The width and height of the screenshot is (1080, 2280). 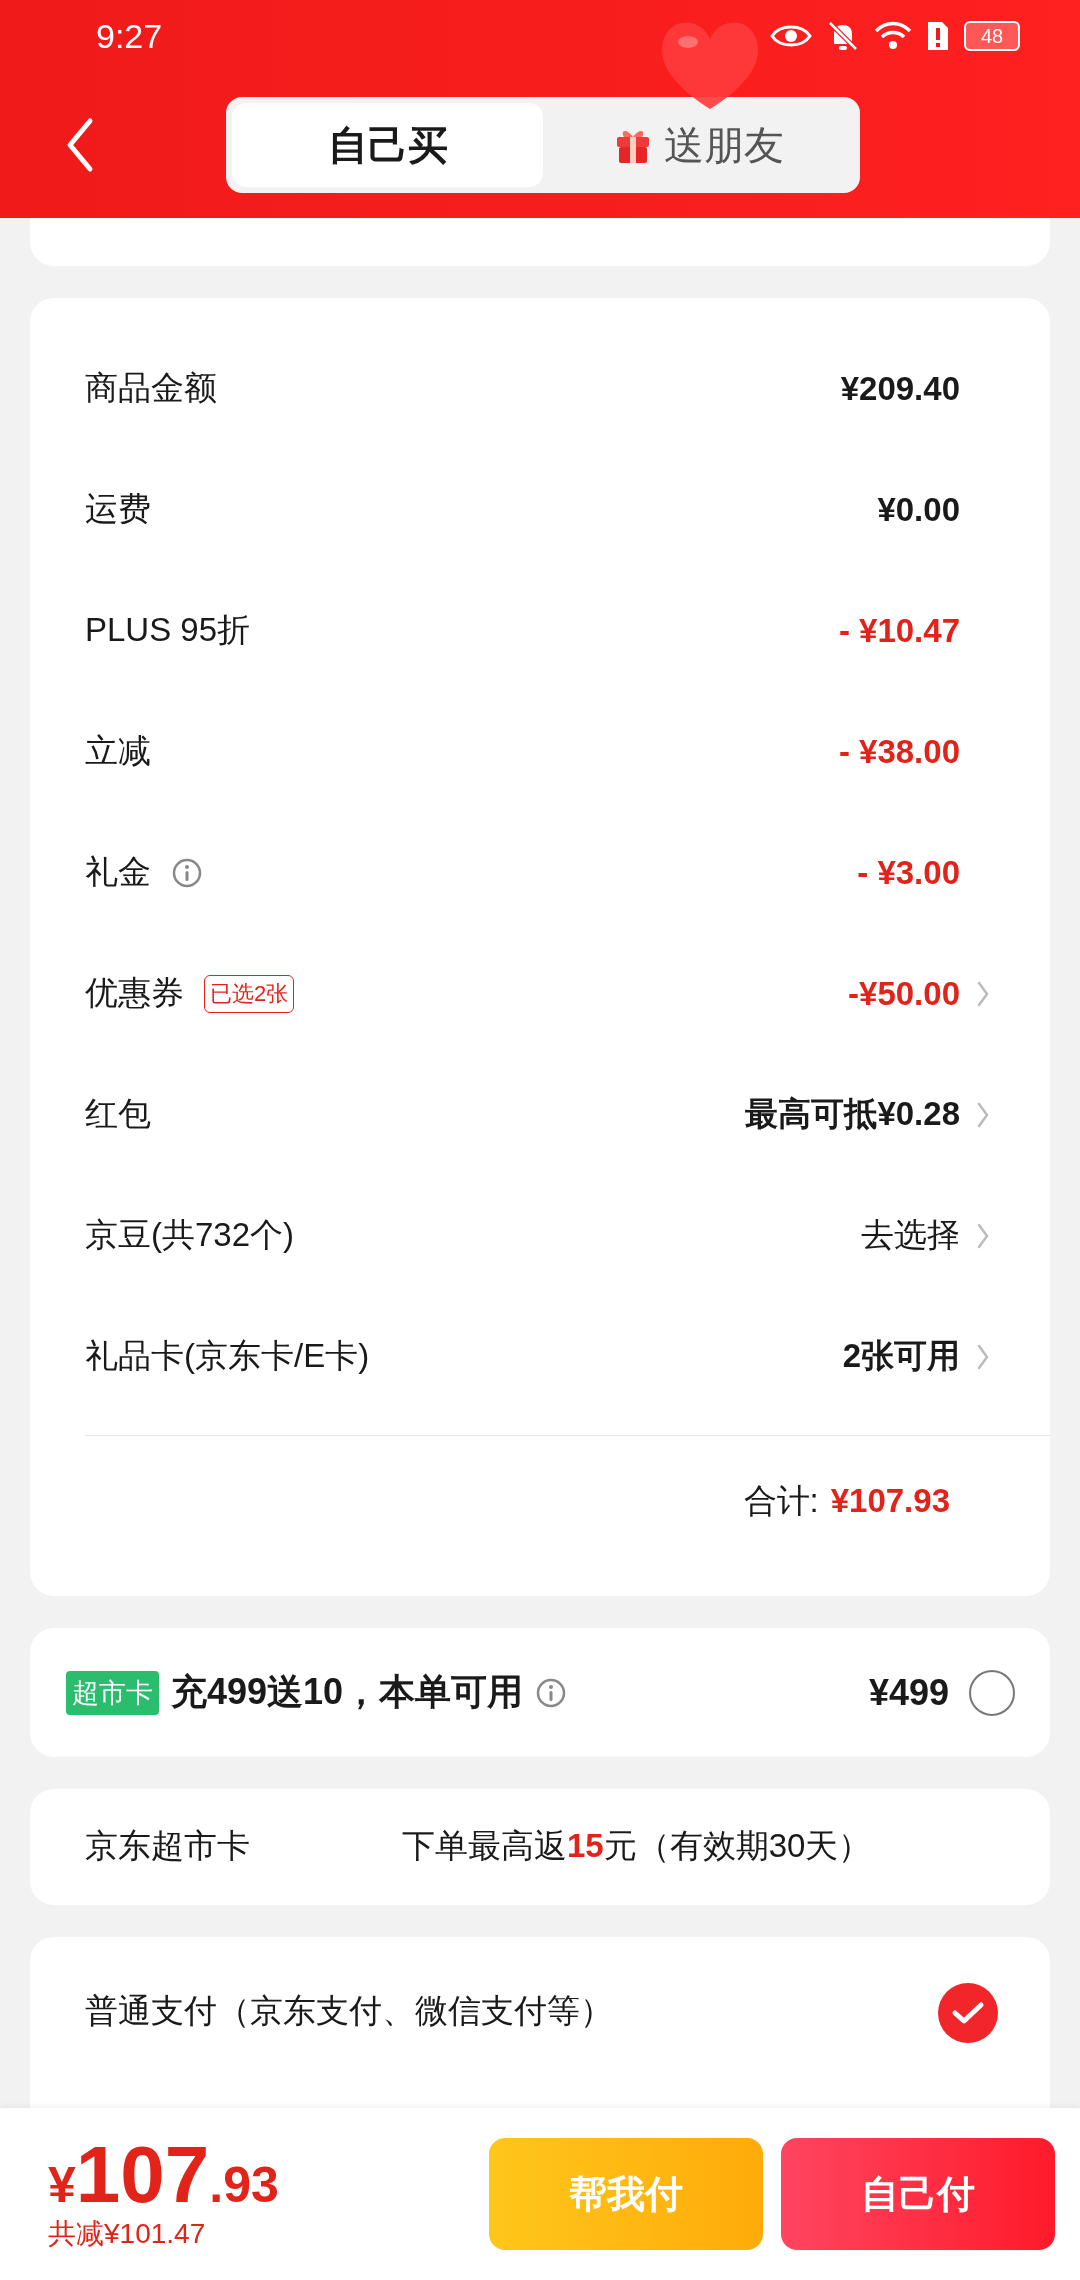 I want to click on row-value: 最高可抵¥0.28, so click(x=852, y=1114).